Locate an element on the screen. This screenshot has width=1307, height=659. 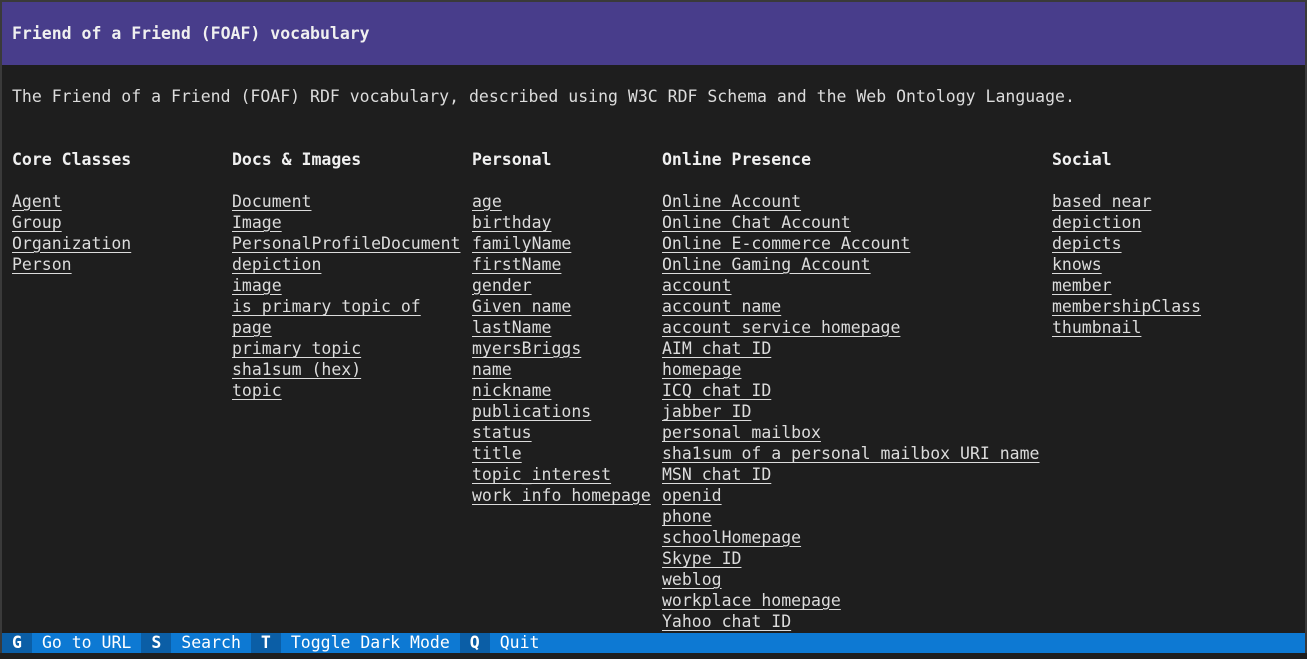
vocabulary-term-link: workplace homepage is located at coordinates (751, 600).